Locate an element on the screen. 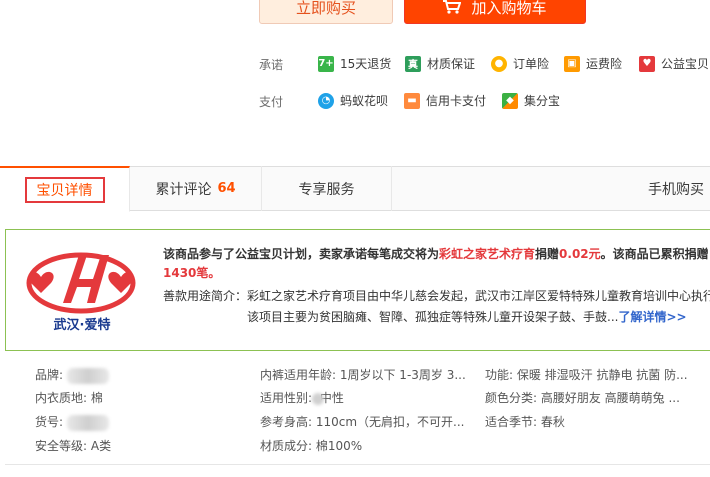 Image resolution: width=710 pixels, height=477 pixels. order-insurance-icon: ● is located at coordinates (499, 63).